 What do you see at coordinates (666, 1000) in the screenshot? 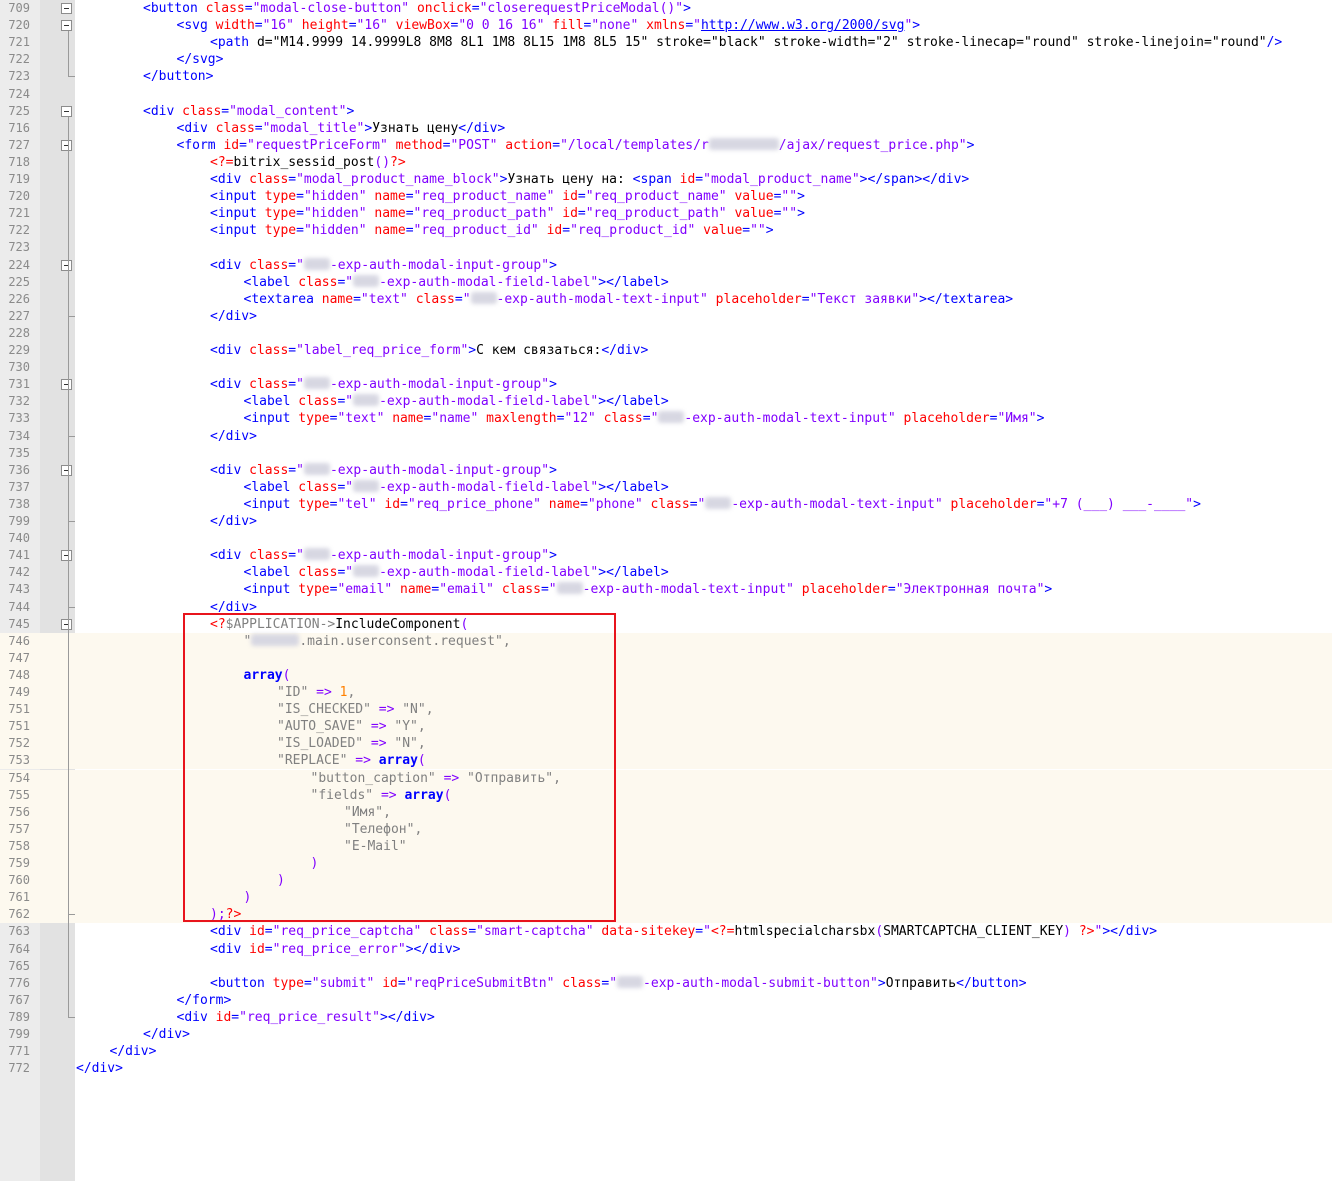
I see `code-line: 767 </form>` at bounding box center [666, 1000].